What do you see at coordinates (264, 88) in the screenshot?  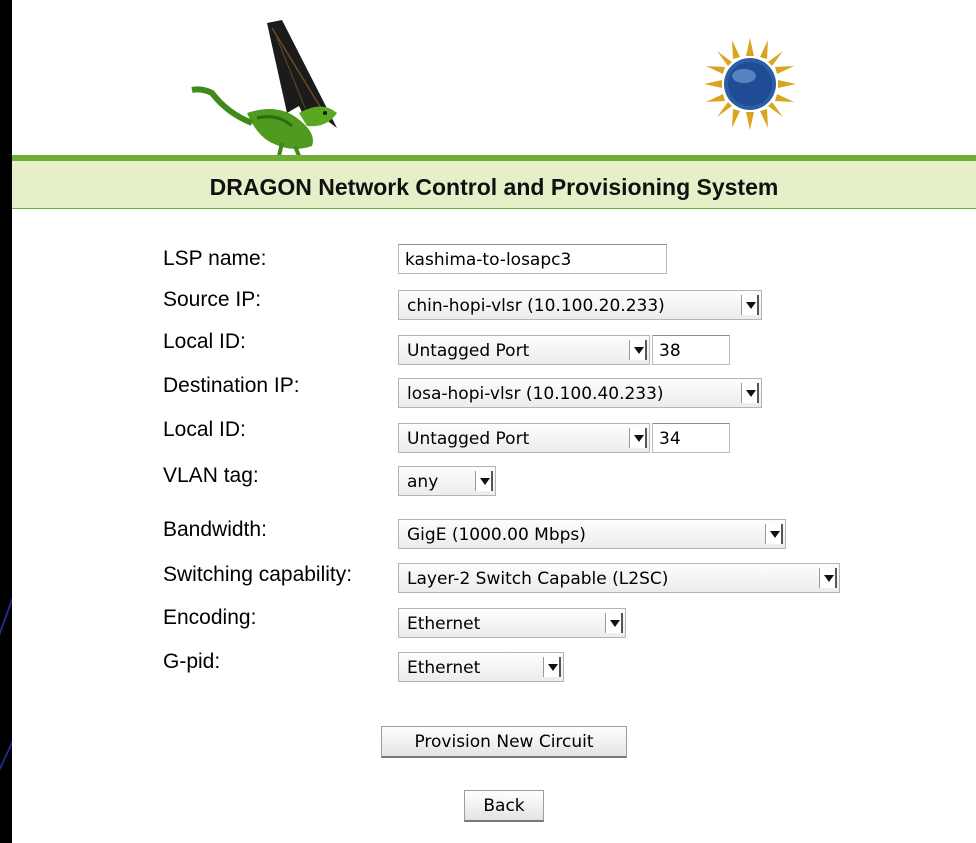 I see `dragon-logo` at bounding box center [264, 88].